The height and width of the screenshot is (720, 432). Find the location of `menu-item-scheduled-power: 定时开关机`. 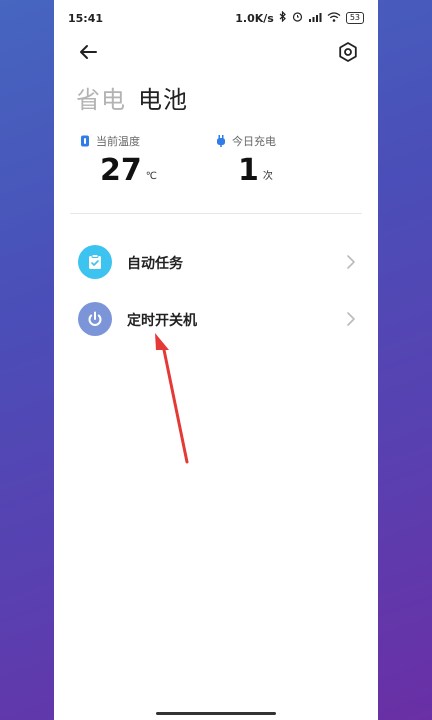

menu-item-scheduled-power: 定时开关机 is located at coordinates (216, 319).